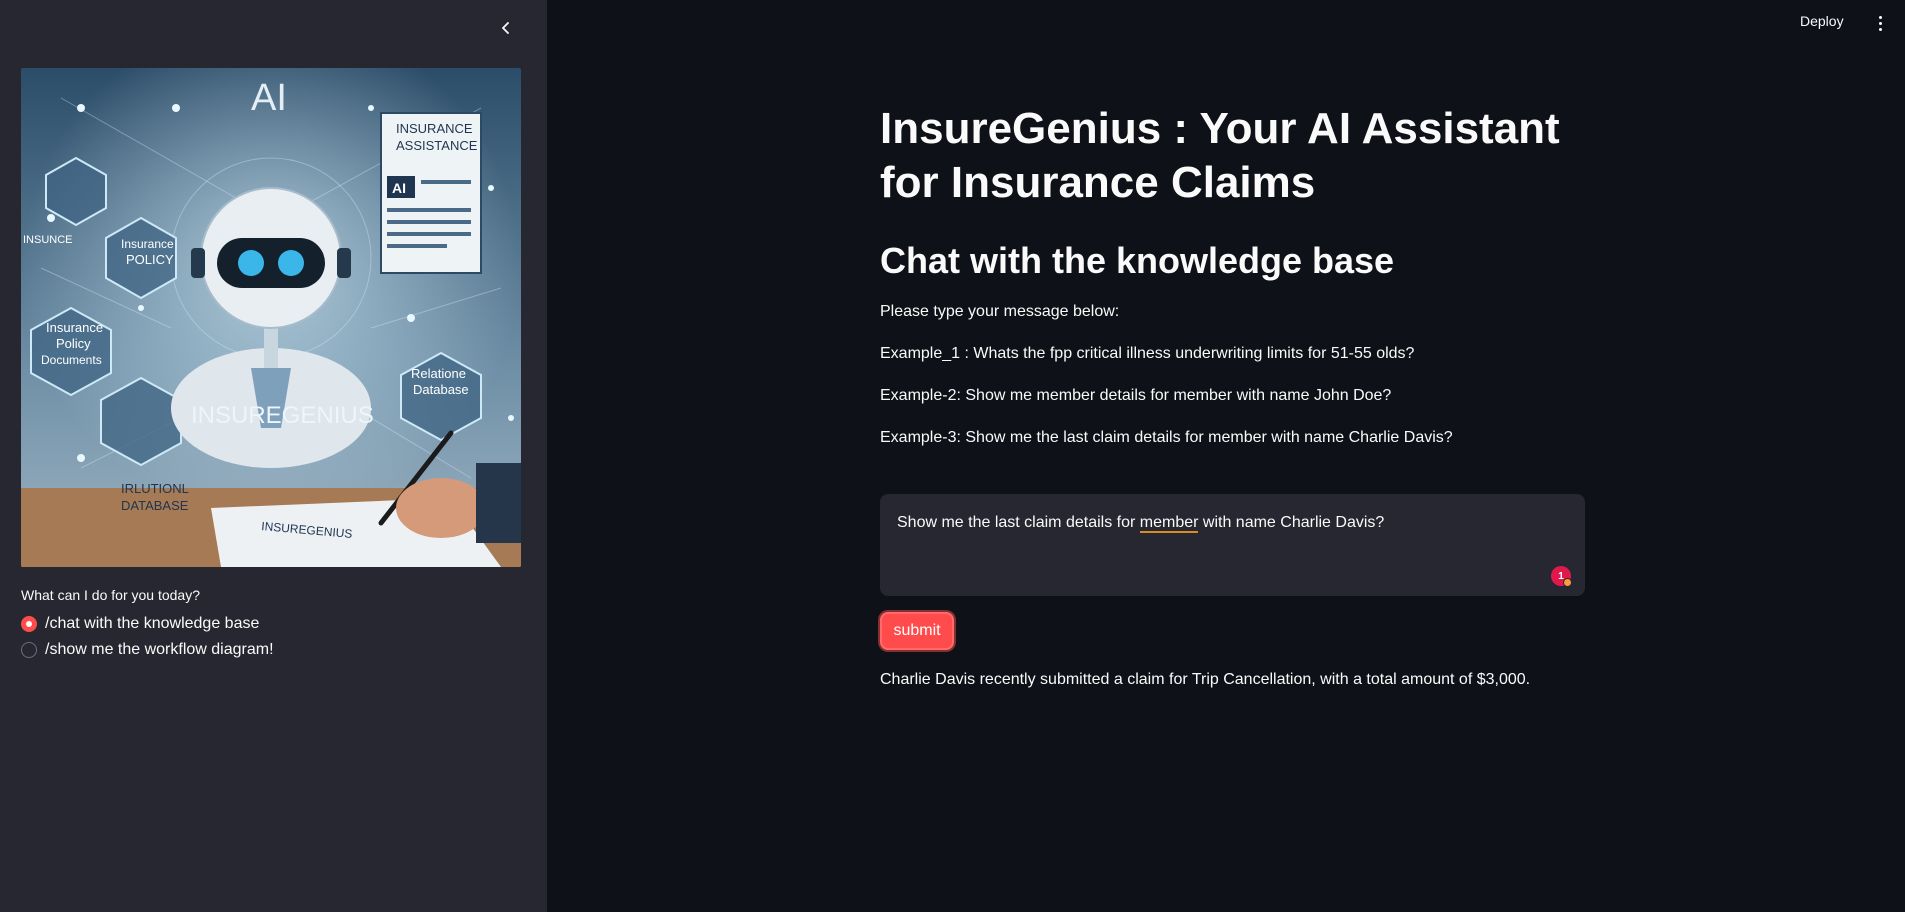 The image size is (1905, 912). Describe the element at coordinates (441, 389) in the screenshot. I see `svg-text: Database` at that location.